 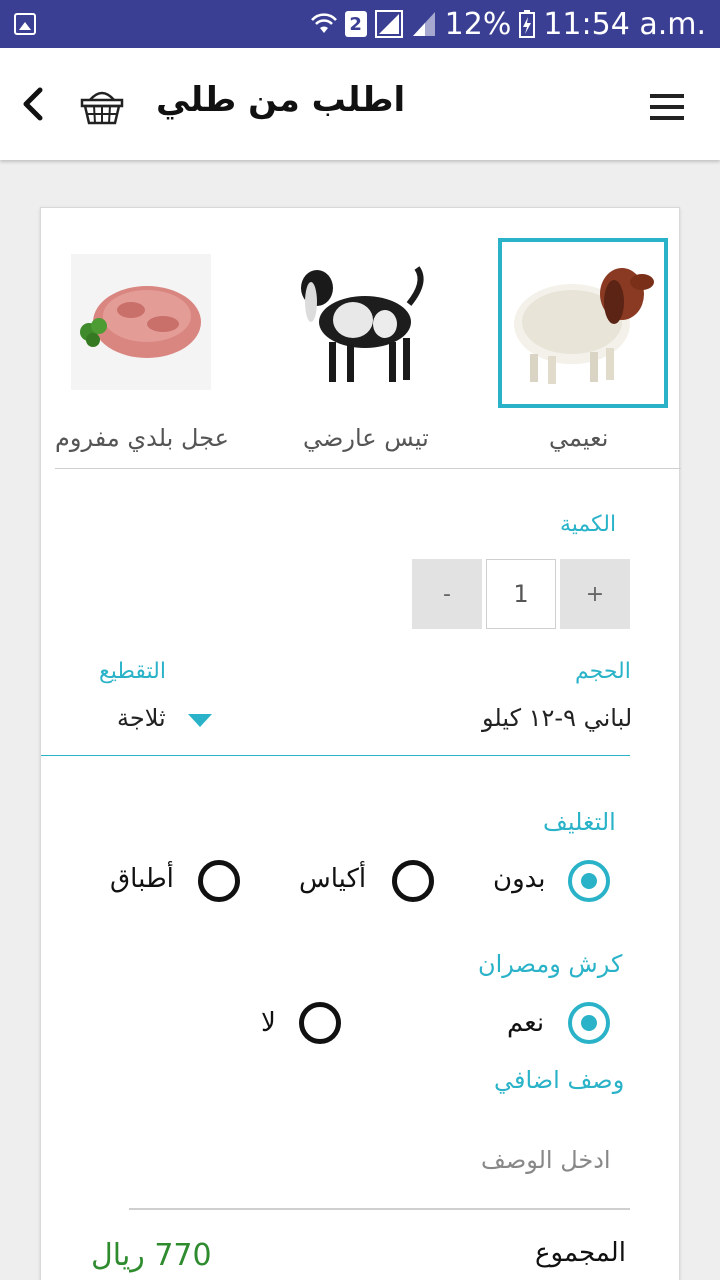 I want to click on extra-description-label: وصف اضافي, so click(x=559, y=1080).